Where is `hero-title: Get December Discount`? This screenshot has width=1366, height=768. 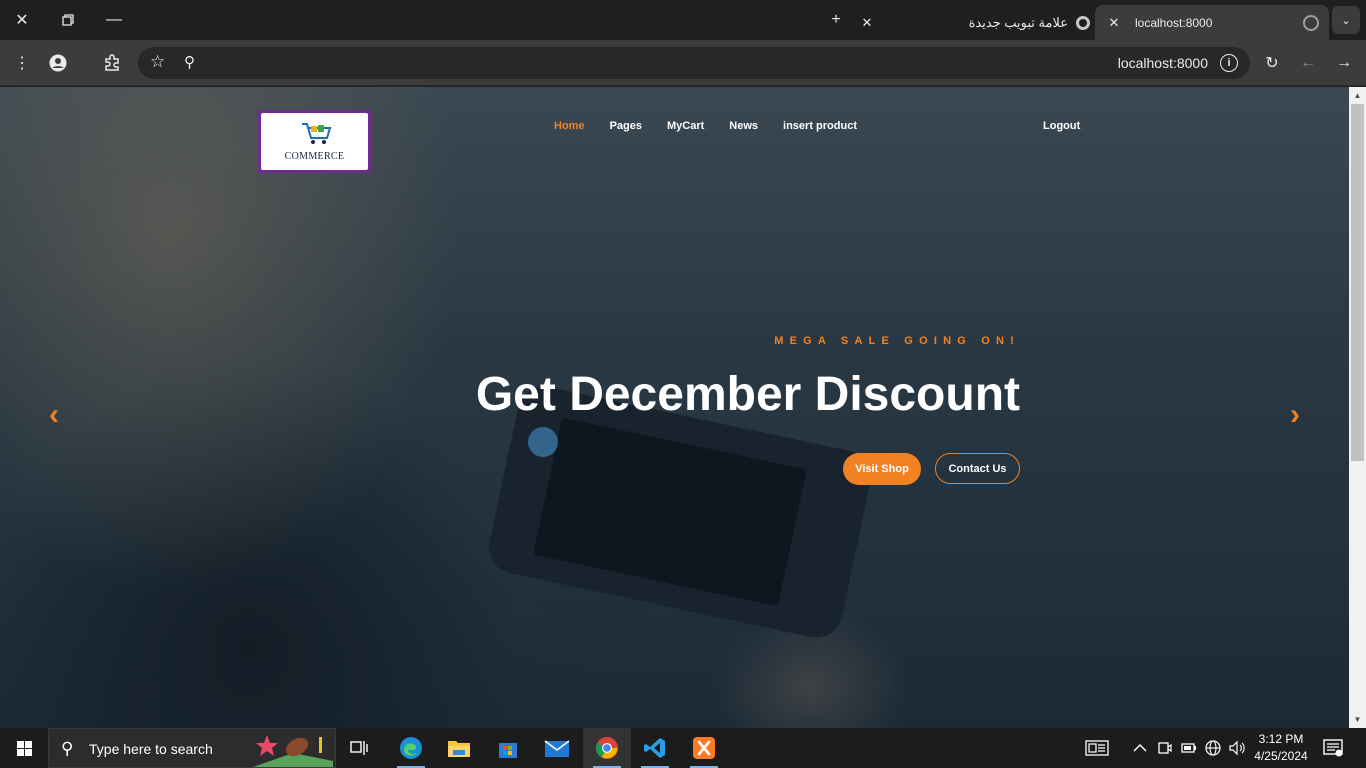 hero-title: Get December Discount is located at coordinates (747, 394).